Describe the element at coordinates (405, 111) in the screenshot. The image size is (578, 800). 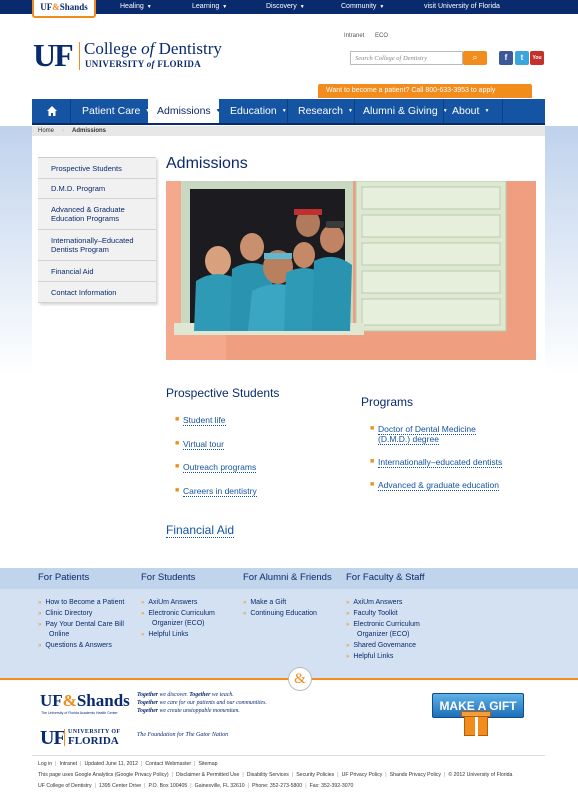
I see `nav-alumni-giving: Alumni & Giving ▼` at that location.